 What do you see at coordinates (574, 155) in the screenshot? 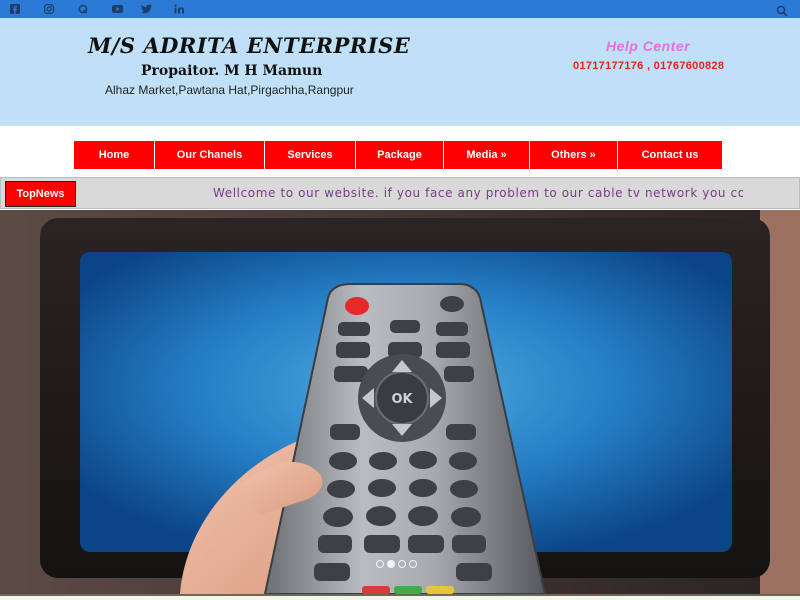
I see `nav-item-others: Others »` at bounding box center [574, 155].